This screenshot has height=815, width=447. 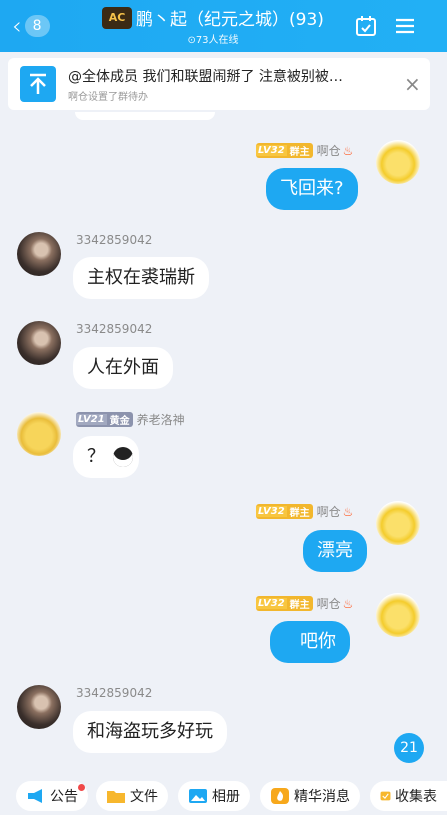 What do you see at coordinates (52, 796) in the screenshot?
I see `announcement-chip: 公告` at bounding box center [52, 796].